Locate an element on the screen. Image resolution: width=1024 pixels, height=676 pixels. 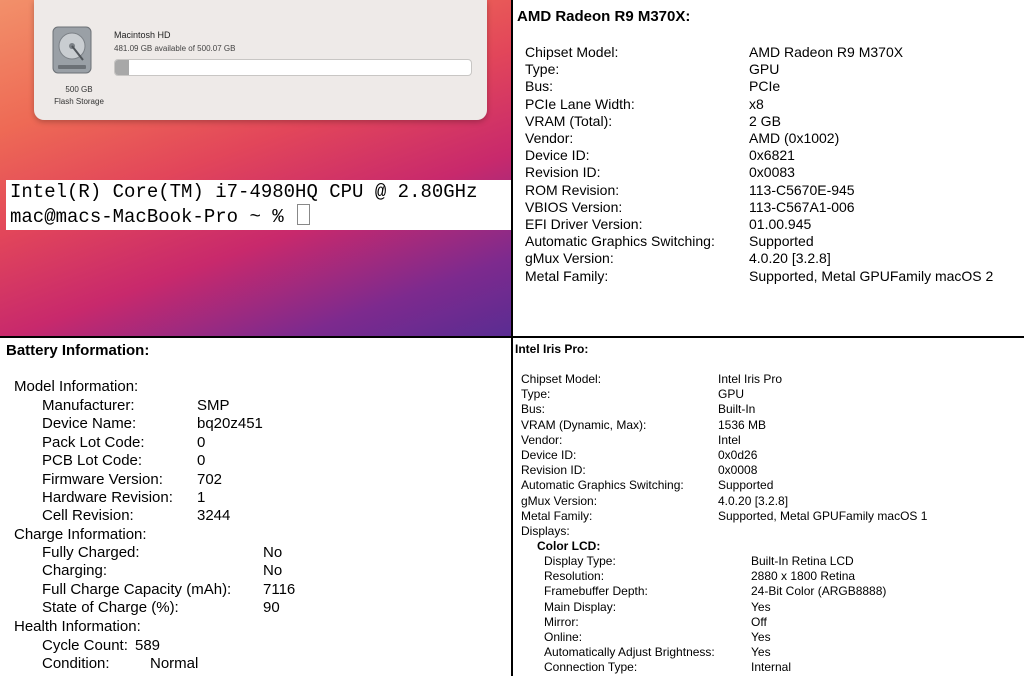
intel-display-info-label: Resolution: is located at coordinates (574, 576).